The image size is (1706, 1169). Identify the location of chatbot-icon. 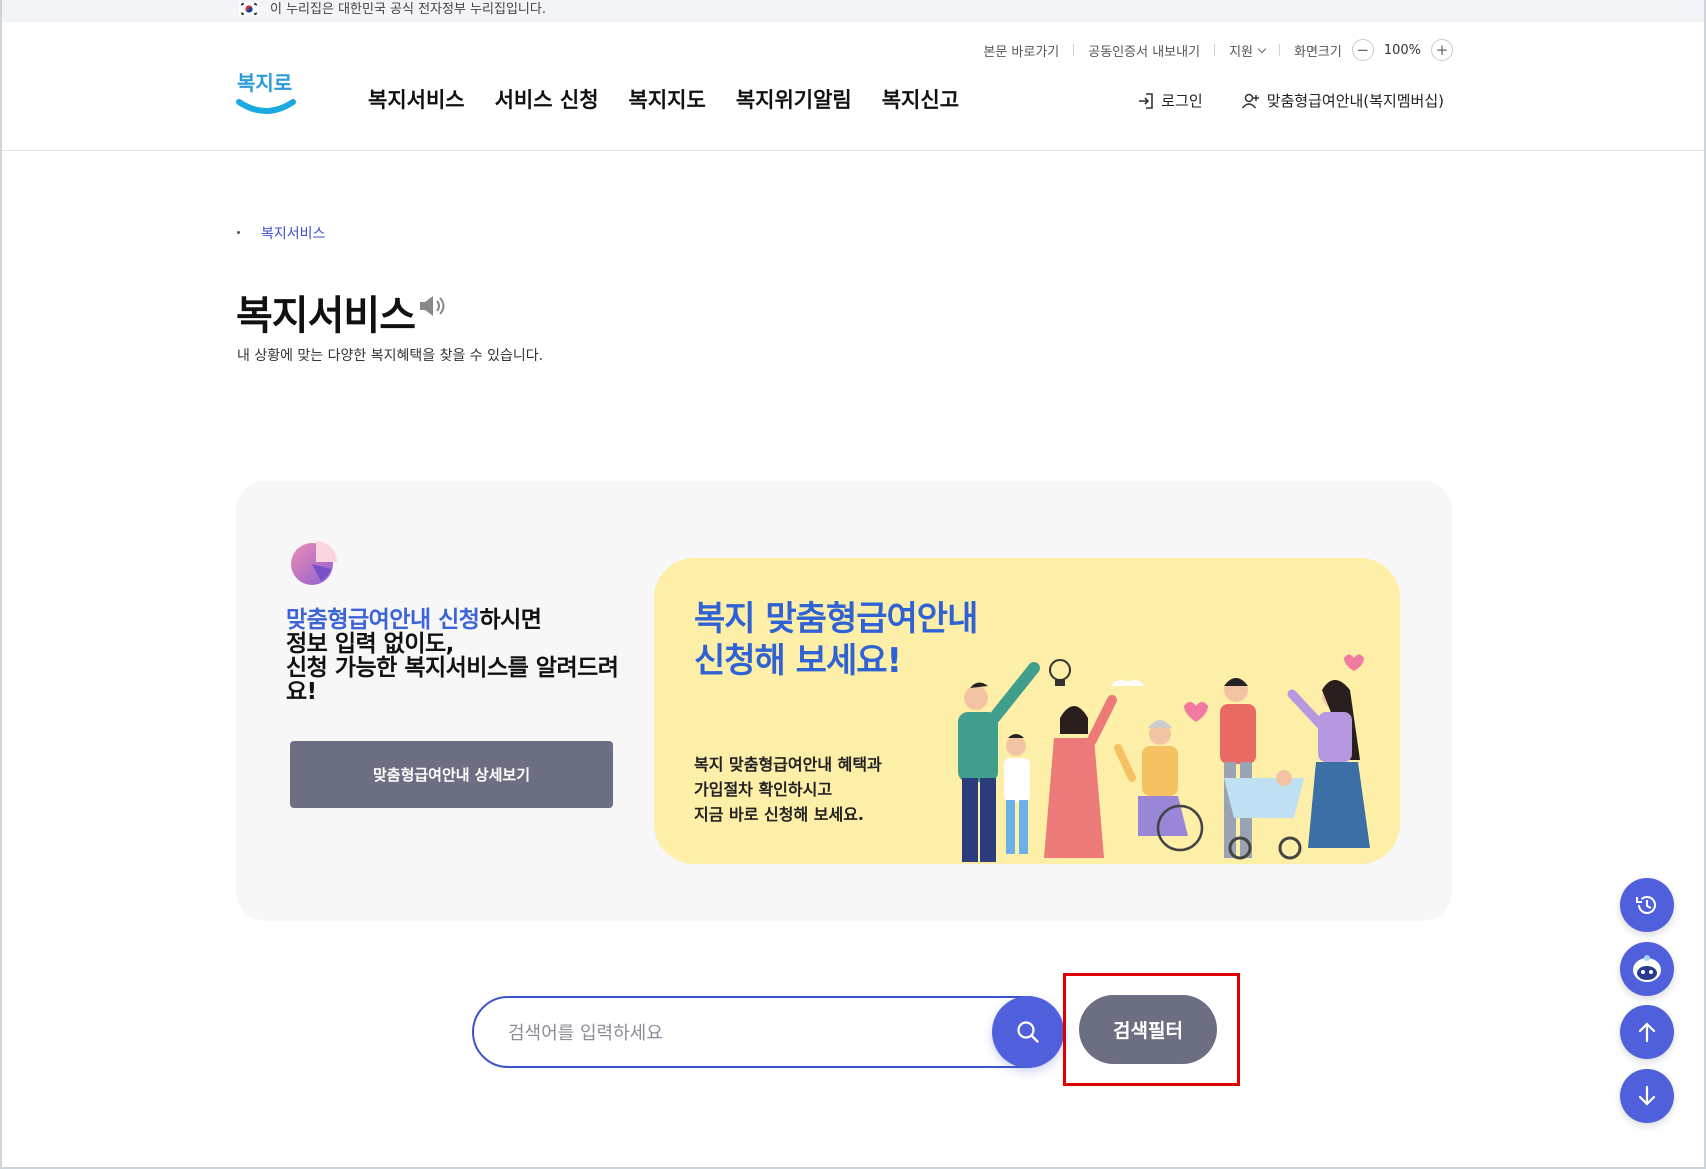
(1647, 968).